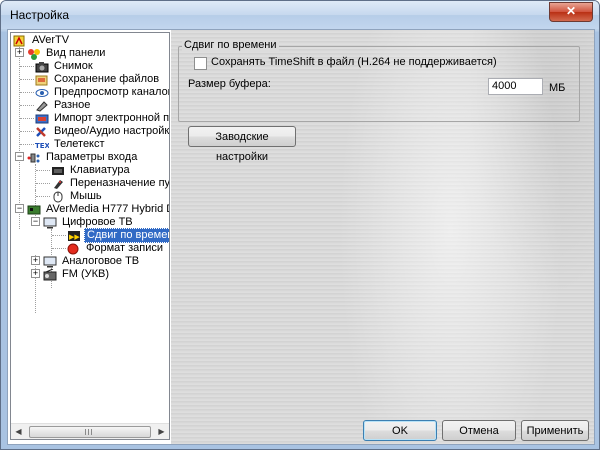 The width and height of the screenshot is (600, 450). Describe the element at coordinates (19, 52) in the screenshot. I see `expand-view-panel: +` at that location.